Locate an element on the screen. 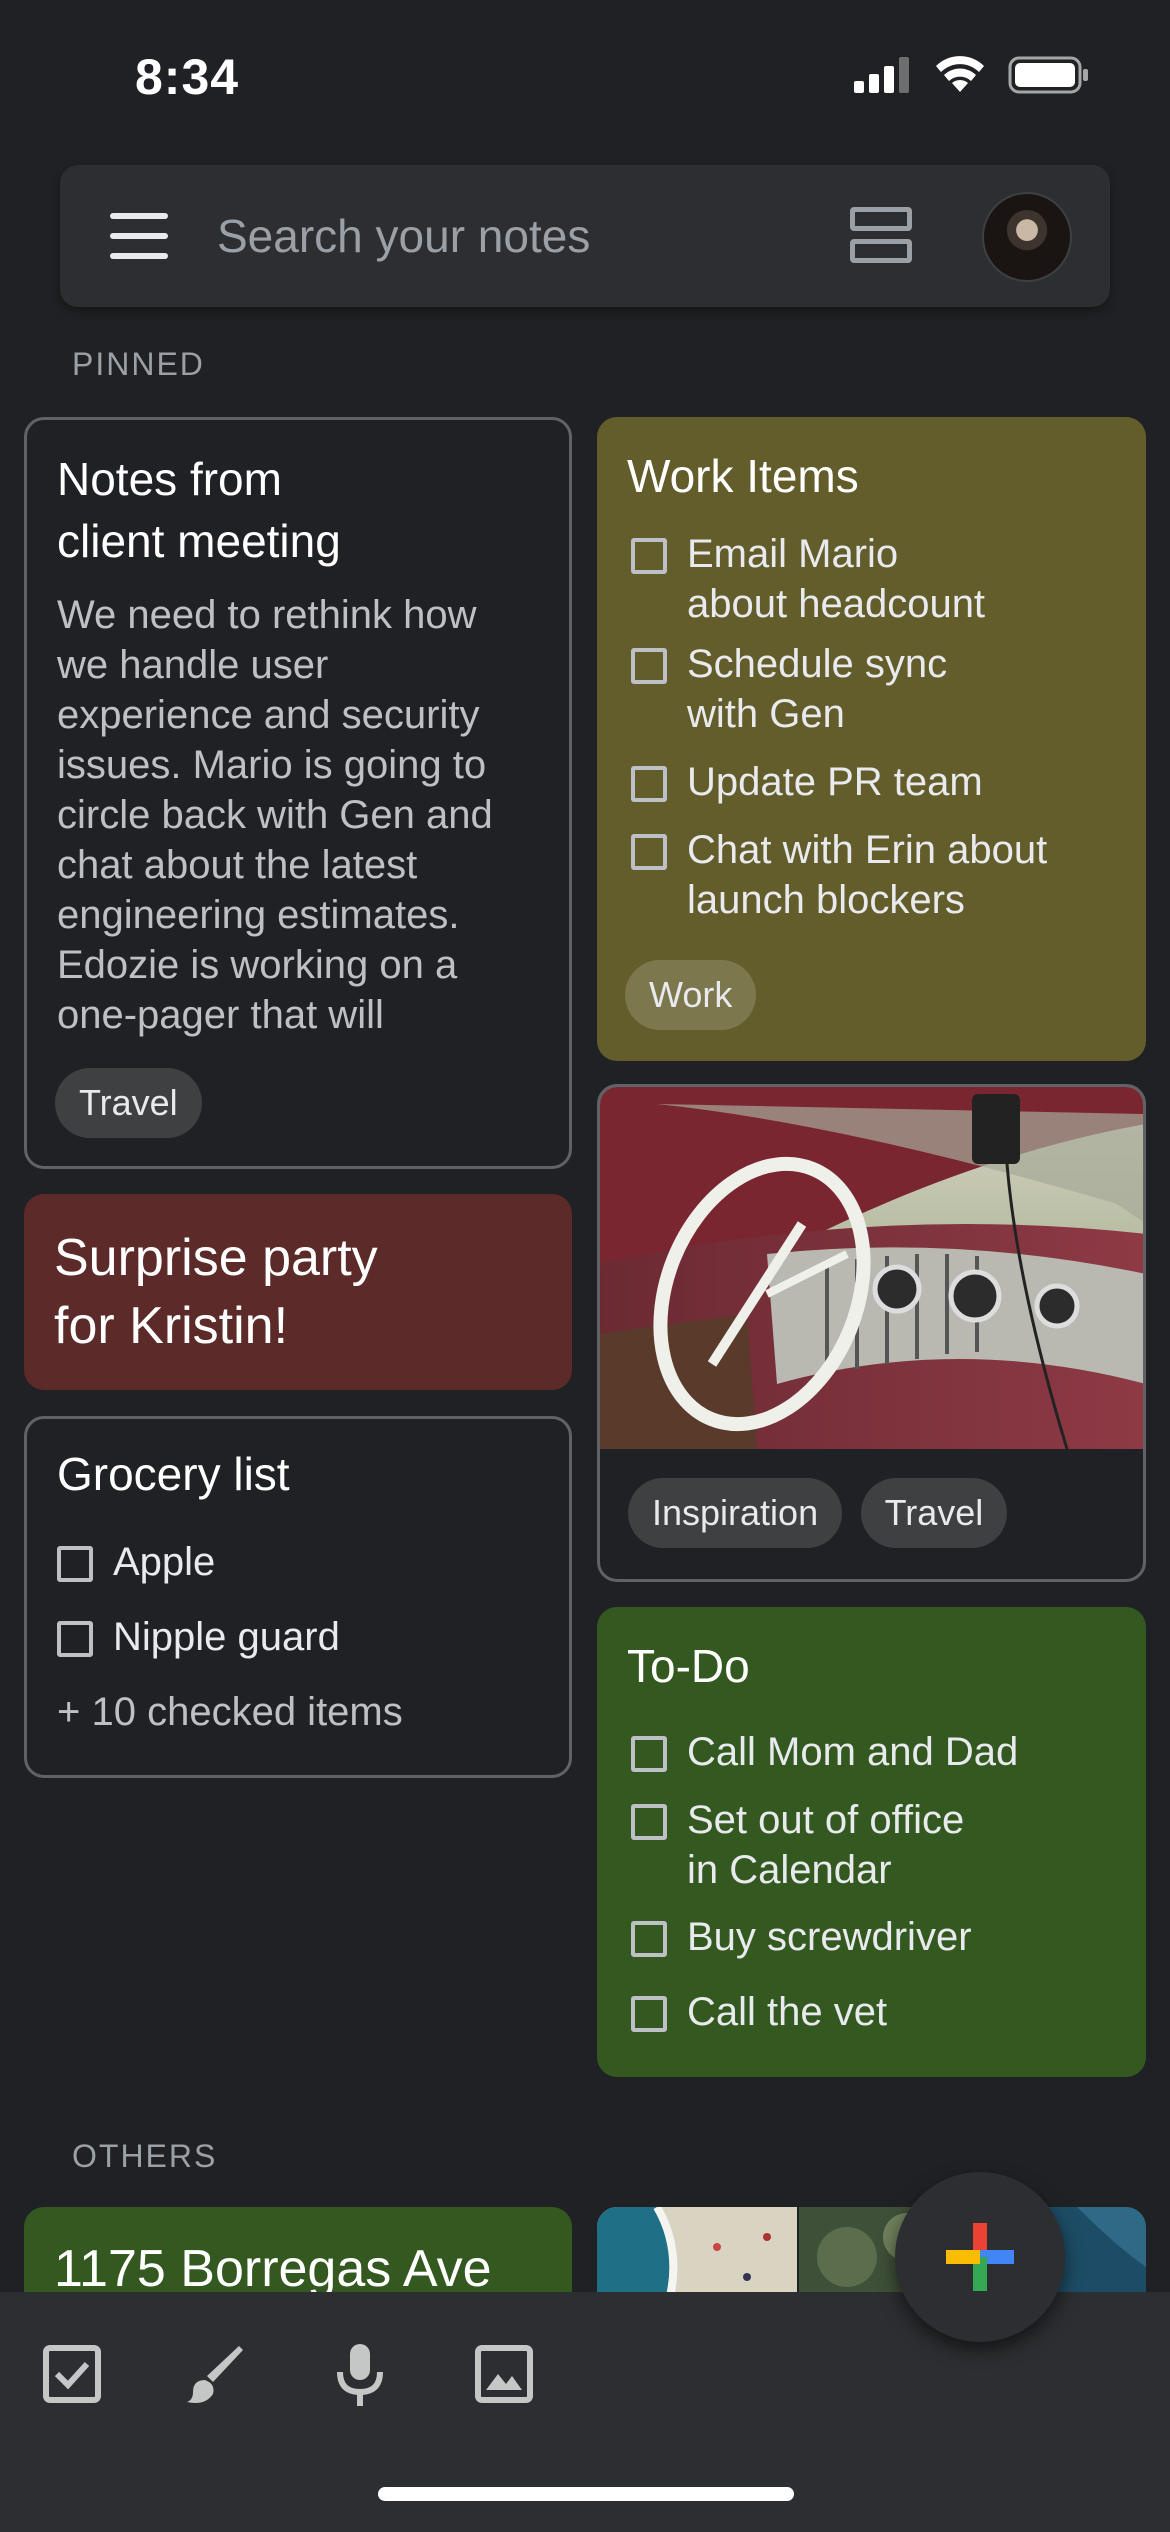  new-note-fab is located at coordinates (980, 2257).